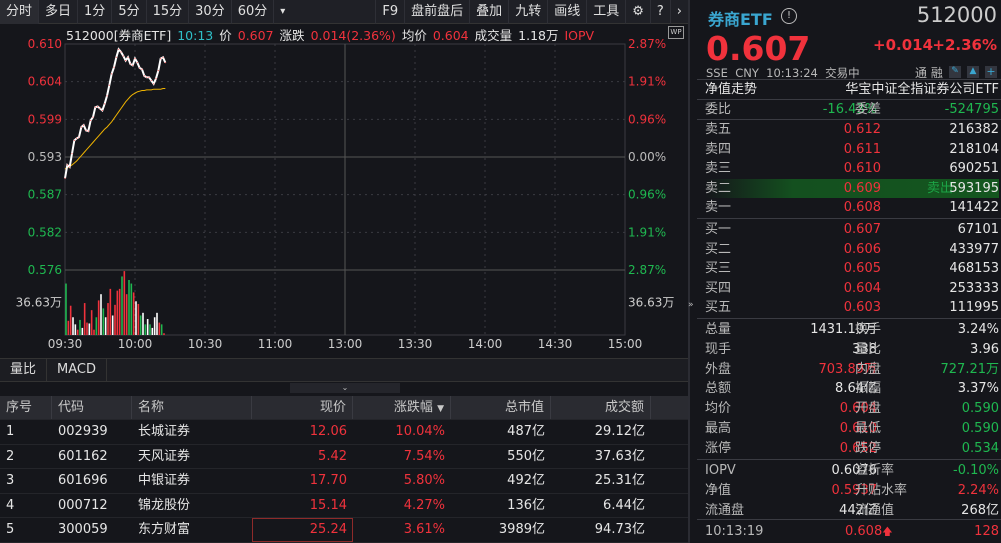 This screenshot has width=1001, height=543. I want to click on level-volume: 216382, so click(974, 129).